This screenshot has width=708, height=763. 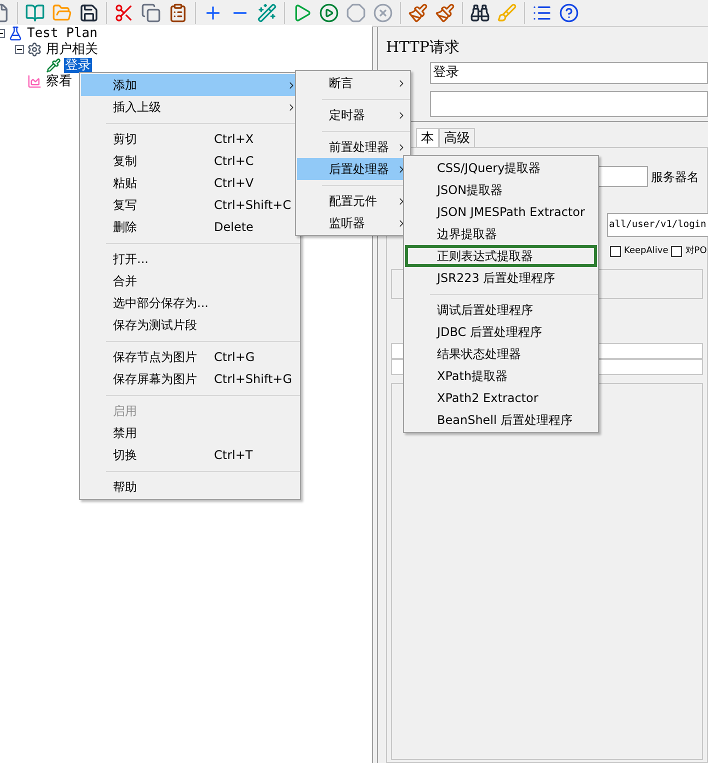 What do you see at coordinates (190, 379) in the screenshot?
I see `menu-item: 保存屏幕为图片 Ctrl+Shift+G` at bounding box center [190, 379].